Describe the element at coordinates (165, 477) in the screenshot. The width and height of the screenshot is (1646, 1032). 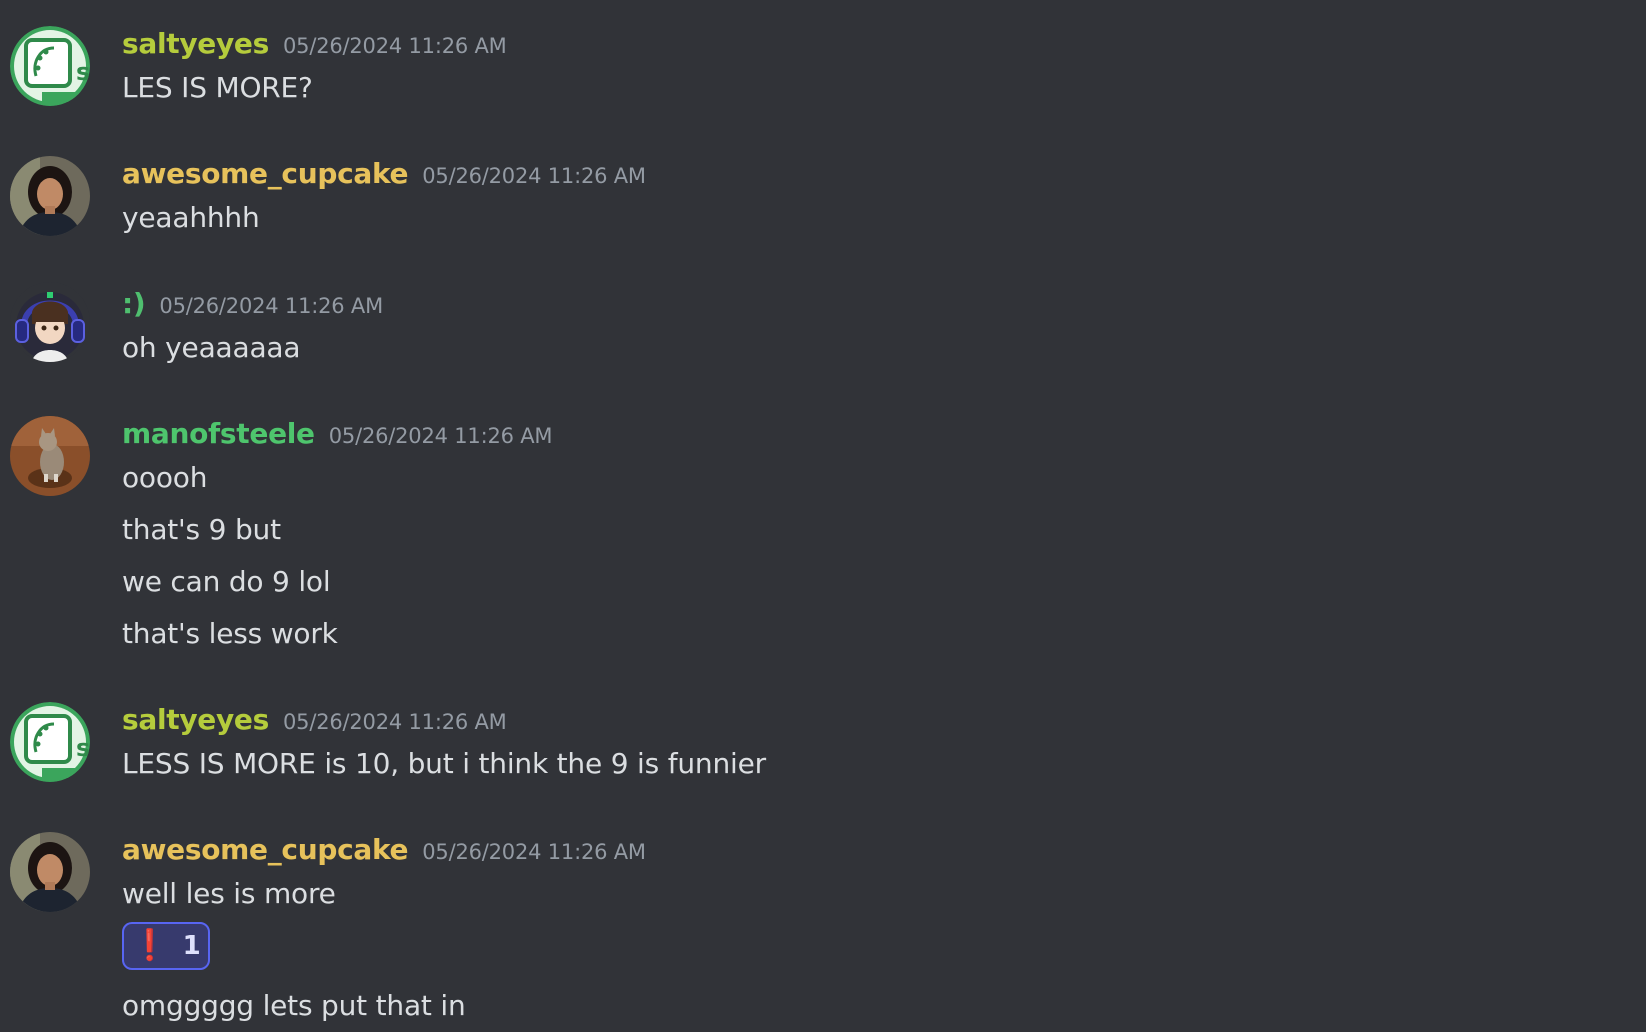
I see `message-text: ooooh` at that location.